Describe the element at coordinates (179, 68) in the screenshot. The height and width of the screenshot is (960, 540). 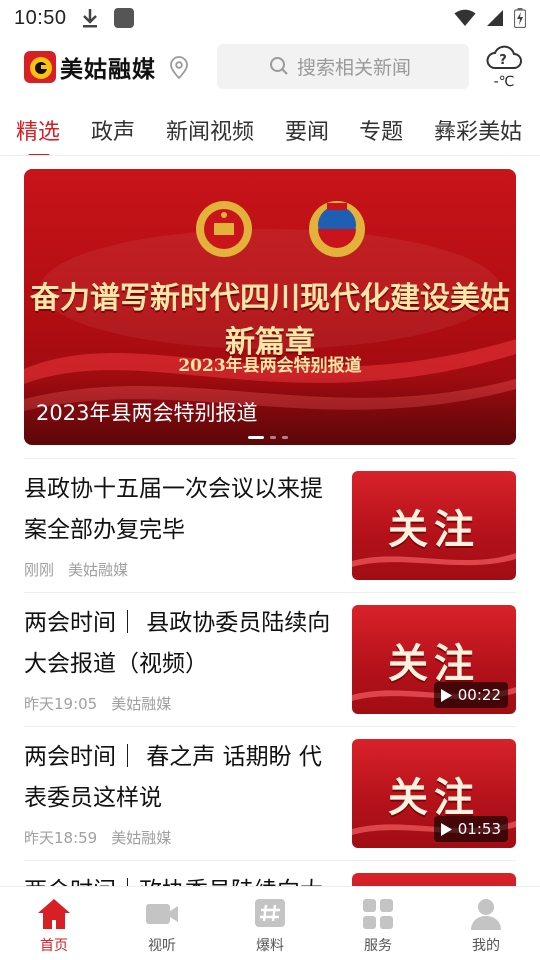
I see `location-pin-icon` at that location.